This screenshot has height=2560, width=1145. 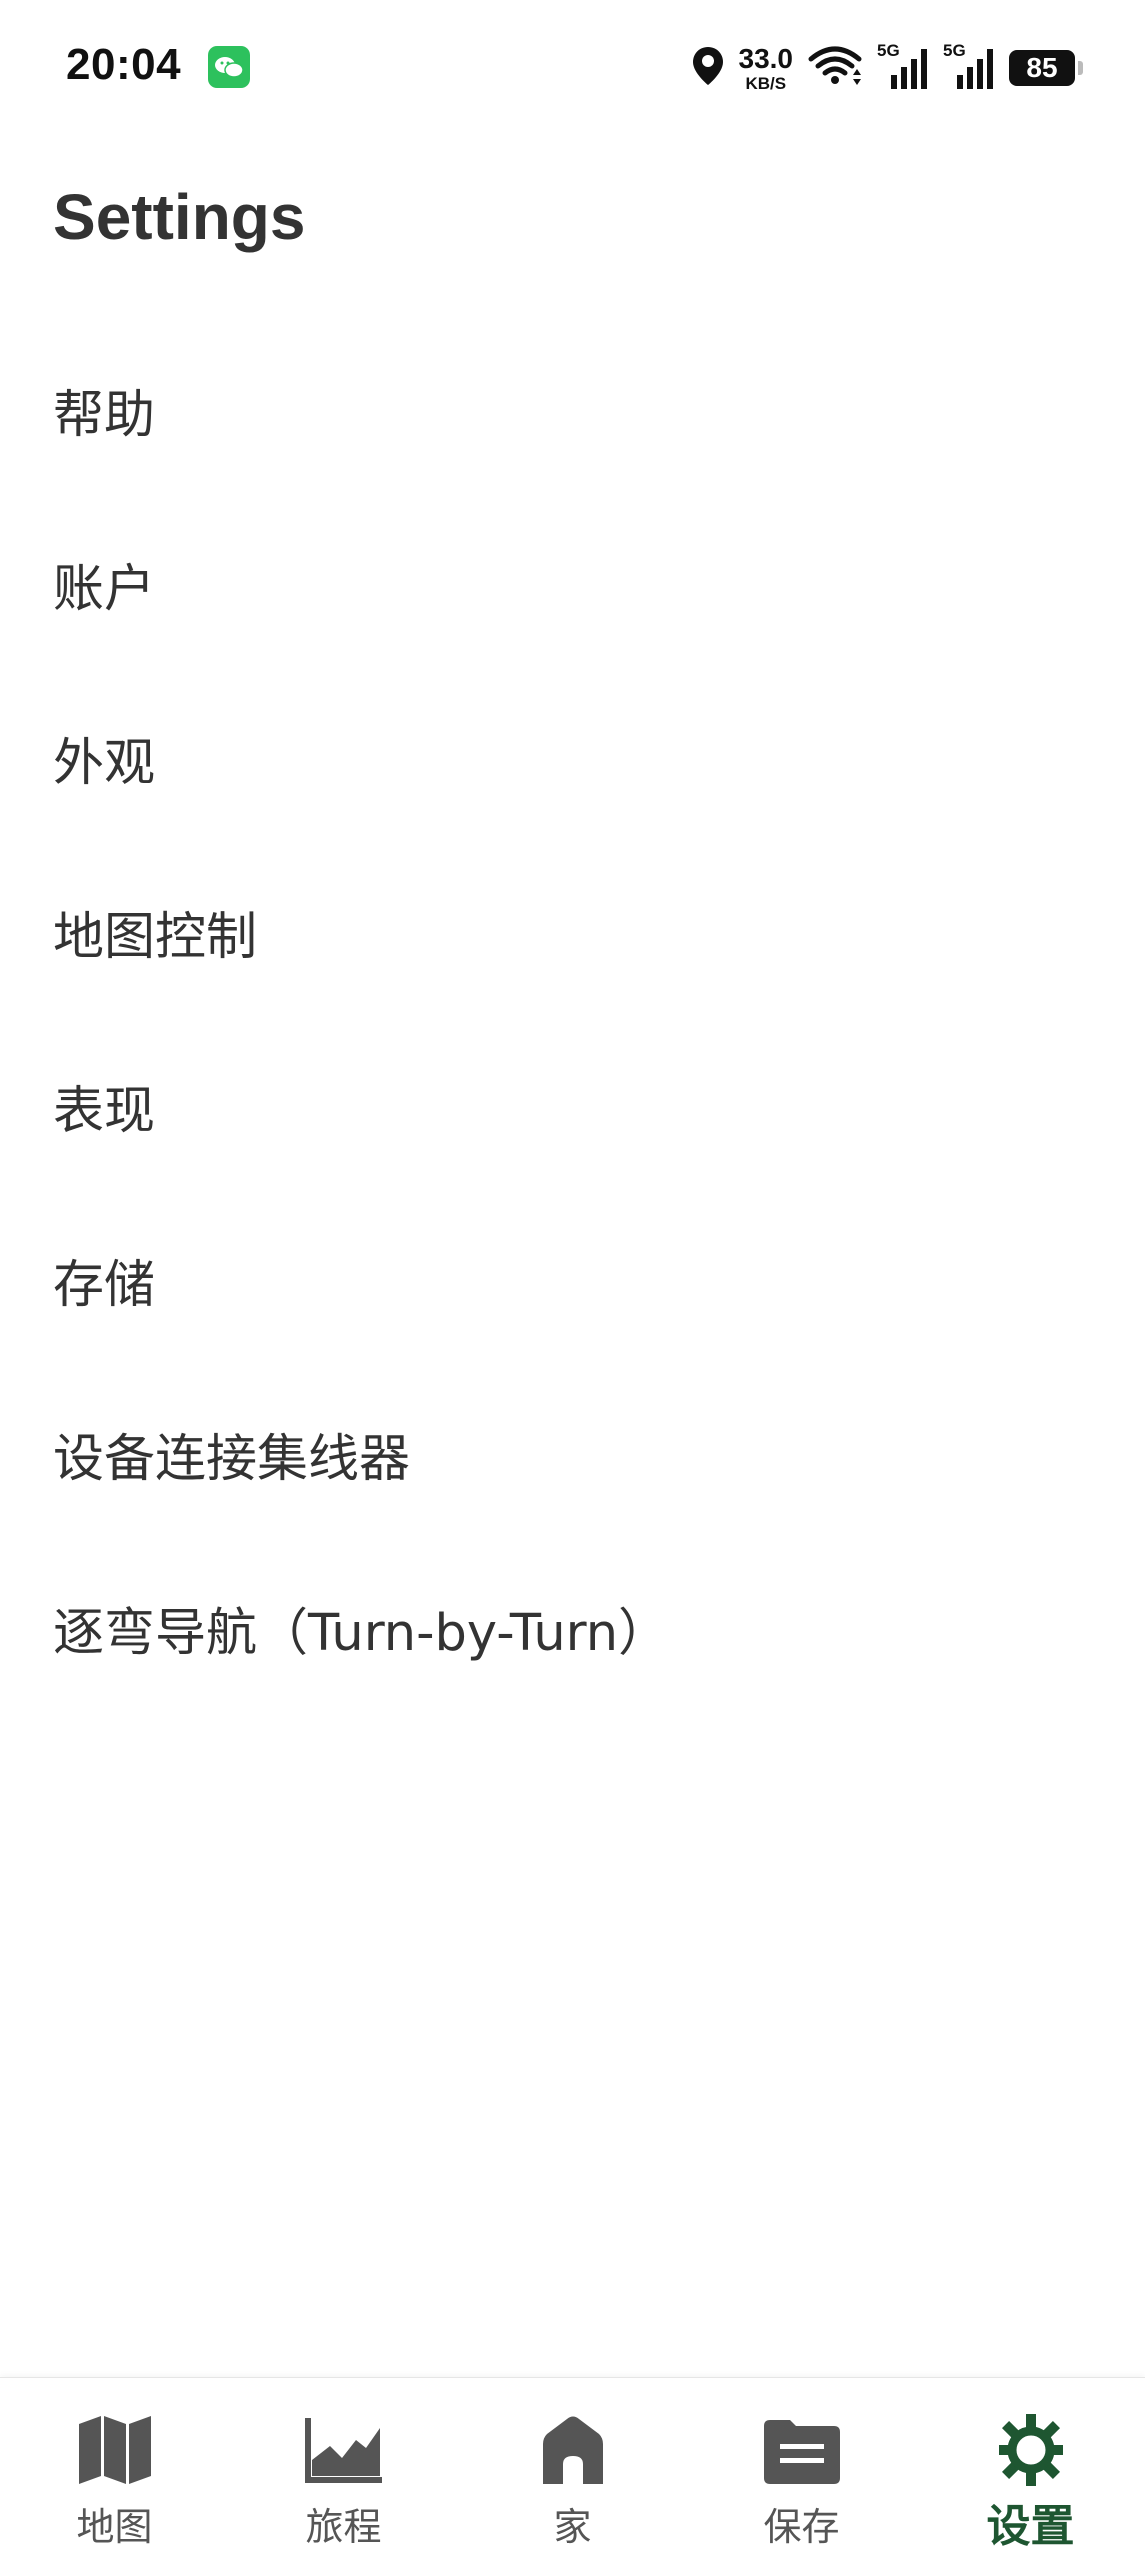 I want to click on nav-tab-map: 地图, so click(x=114, y=2469).